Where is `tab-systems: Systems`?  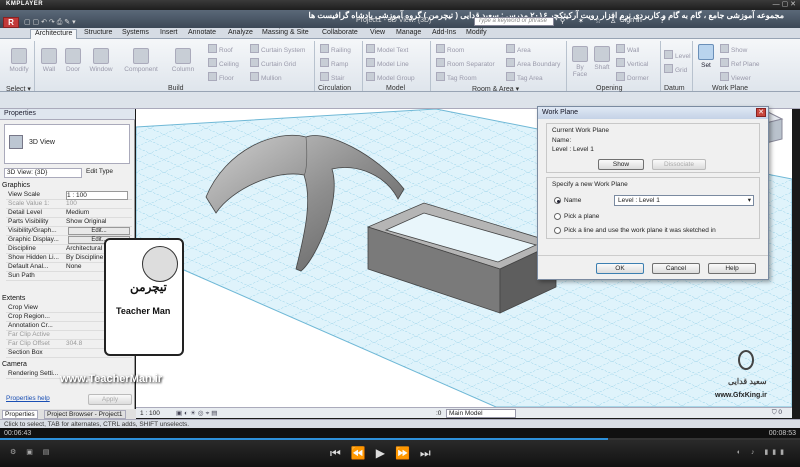 tab-systems: Systems is located at coordinates (135, 34).